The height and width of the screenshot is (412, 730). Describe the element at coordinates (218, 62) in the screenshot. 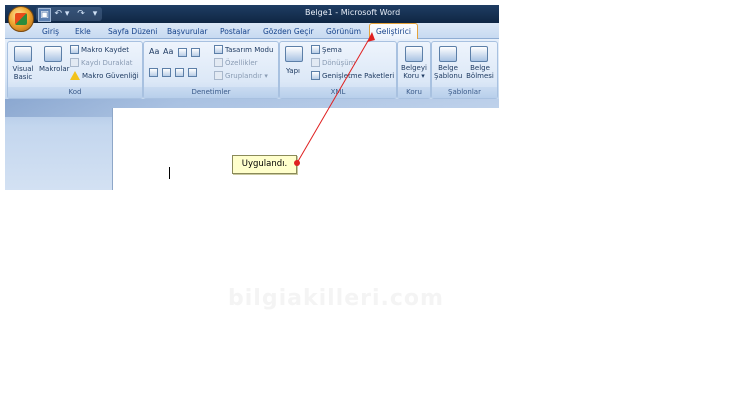

I see `properties-icon` at that location.